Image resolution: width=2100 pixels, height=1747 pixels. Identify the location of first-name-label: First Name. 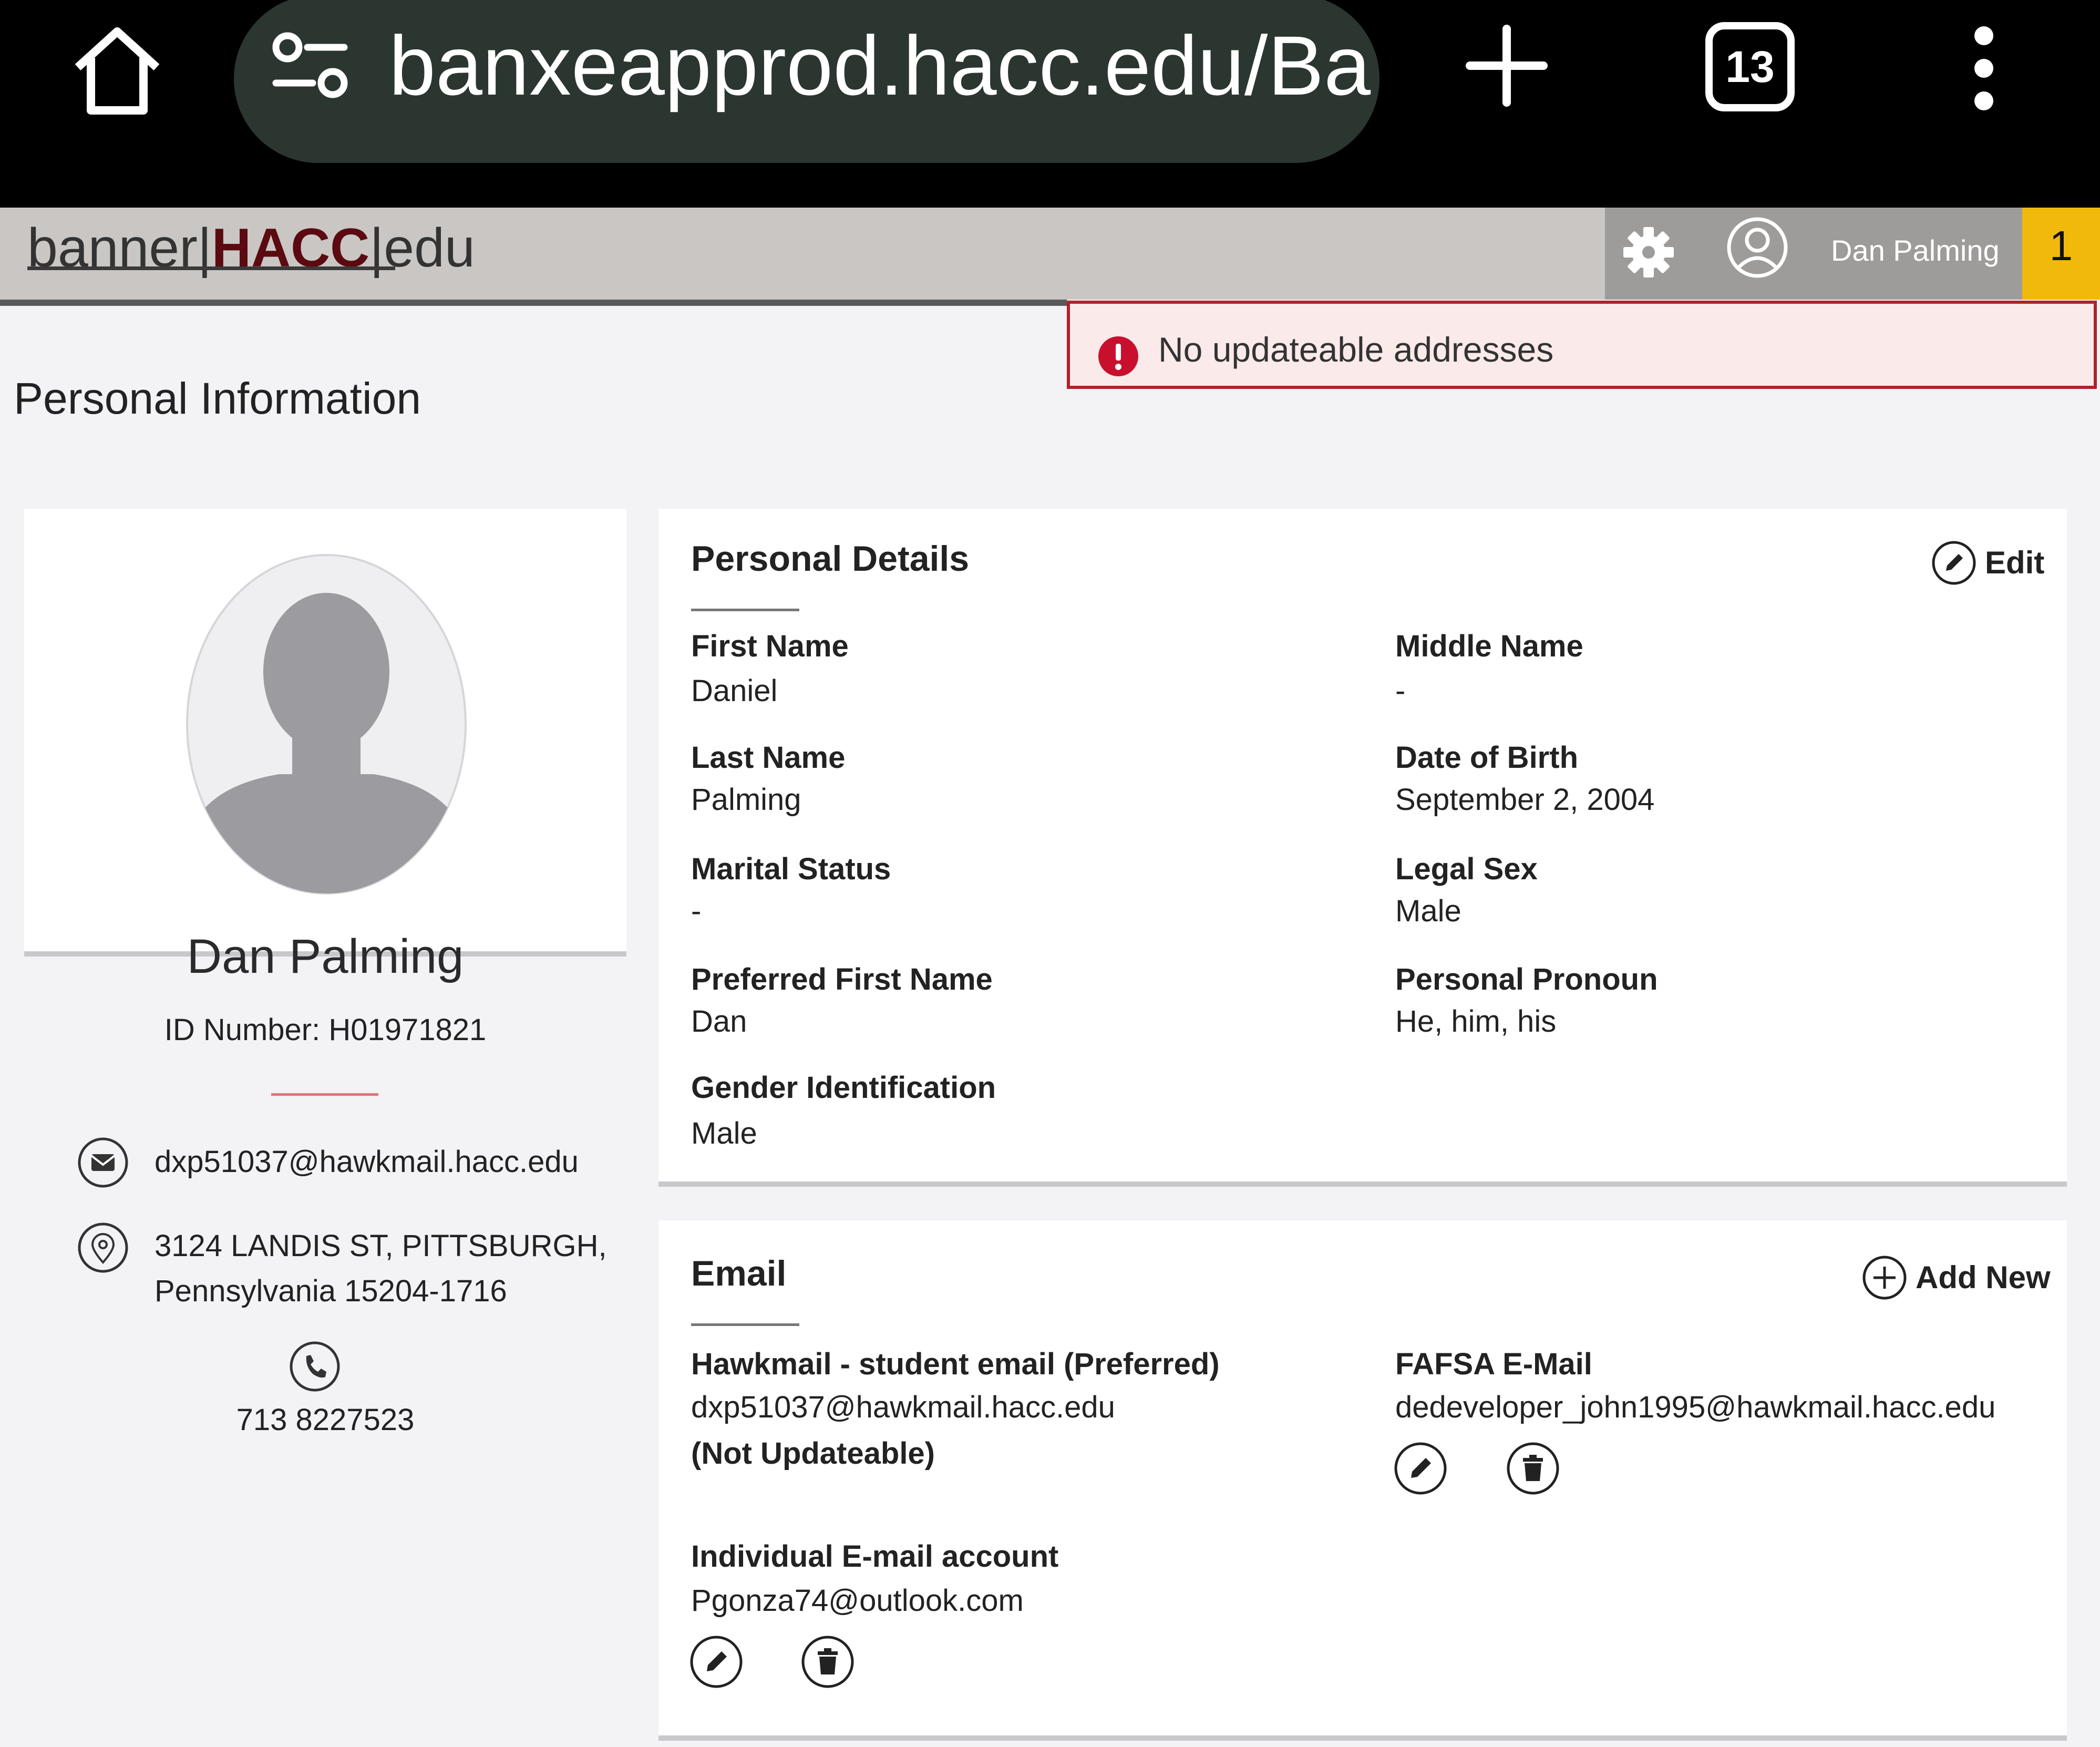
(770, 646).